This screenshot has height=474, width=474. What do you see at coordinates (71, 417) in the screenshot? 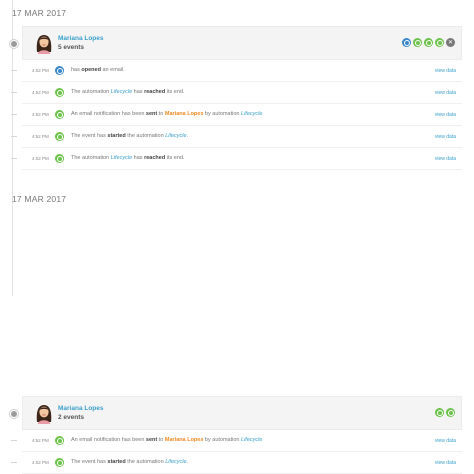
I see `event-count: 2 events` at bounding box center [71, 417].